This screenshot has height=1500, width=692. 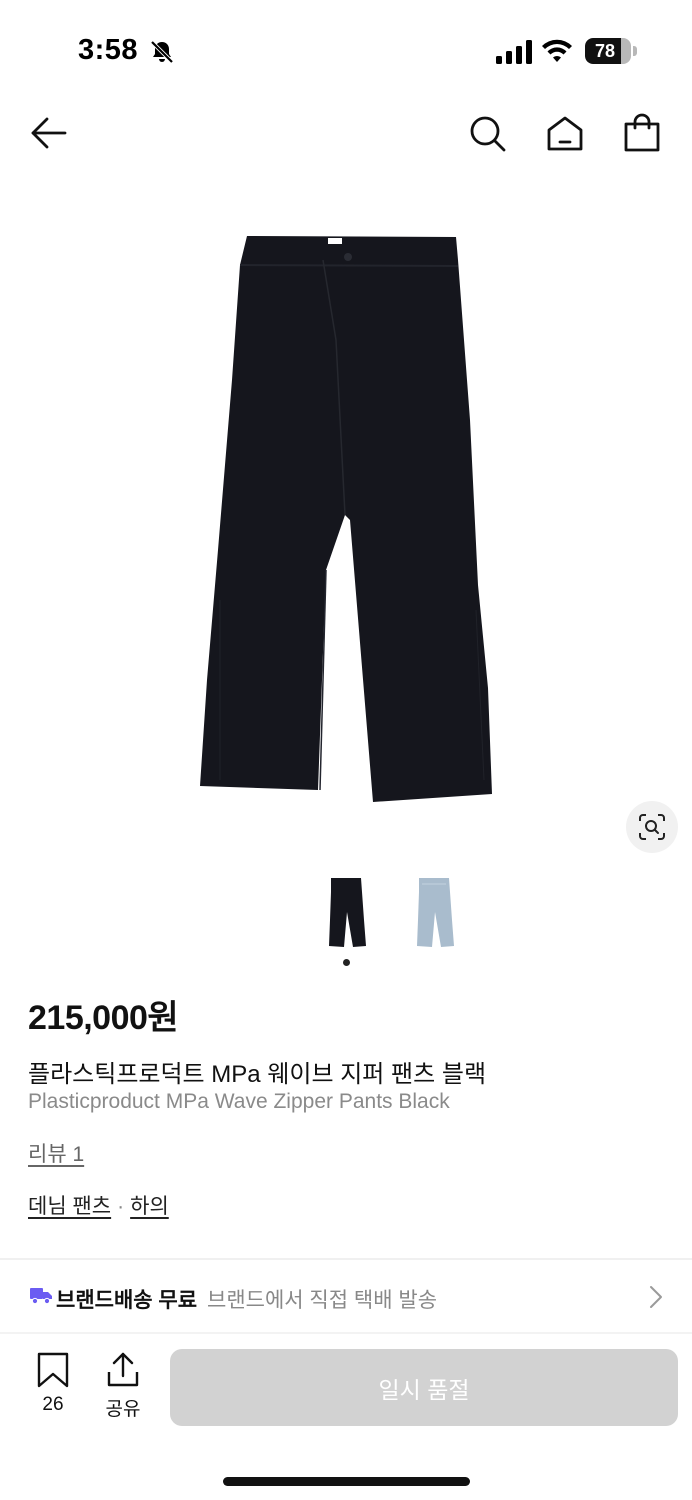 I want to click on section-divider, so click(x=346, y=1259).